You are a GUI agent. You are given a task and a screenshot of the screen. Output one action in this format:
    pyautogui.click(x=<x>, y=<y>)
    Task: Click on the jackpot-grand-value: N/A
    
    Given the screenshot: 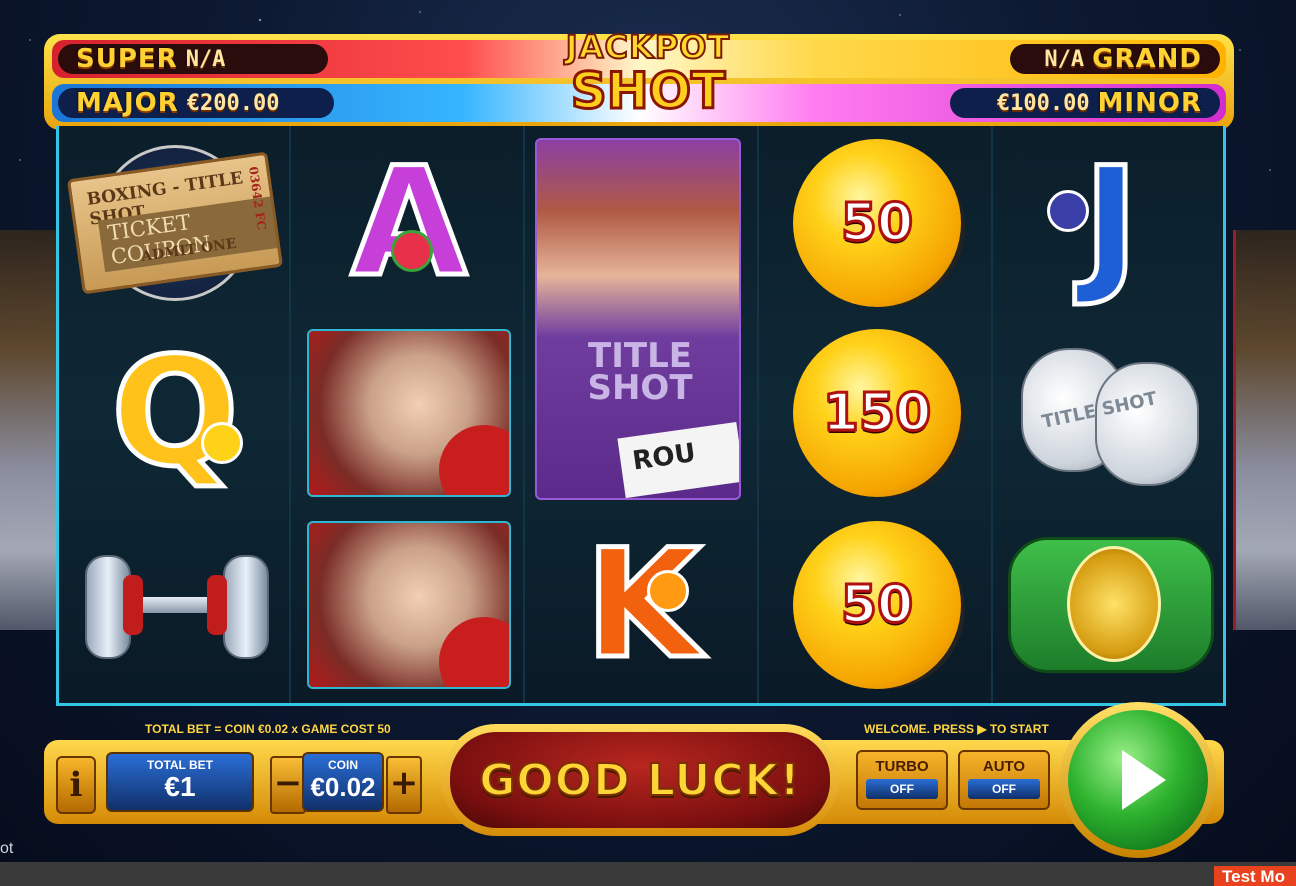 What is the action you would take?
    pyautogui.click(x=1064, y=59)
    